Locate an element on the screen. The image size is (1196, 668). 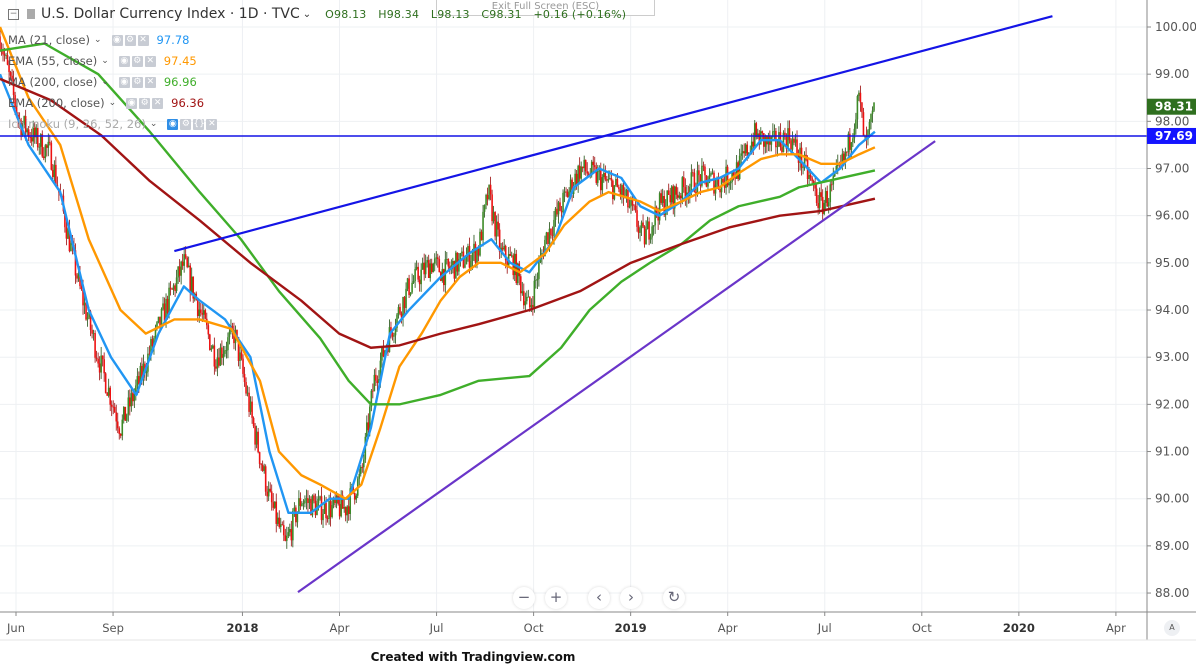
indicator-label: EMA (55, close) is located at coordinates (52, 61).